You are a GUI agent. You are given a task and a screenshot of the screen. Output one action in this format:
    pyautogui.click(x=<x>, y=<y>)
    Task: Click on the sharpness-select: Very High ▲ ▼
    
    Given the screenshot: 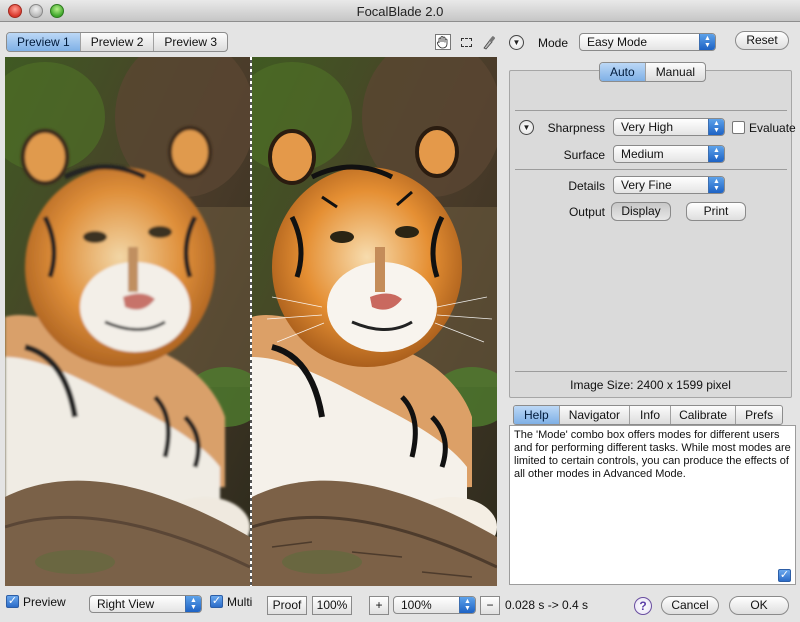 What is the action you would take?
    pyautogui.click(x=669, y=127)
    